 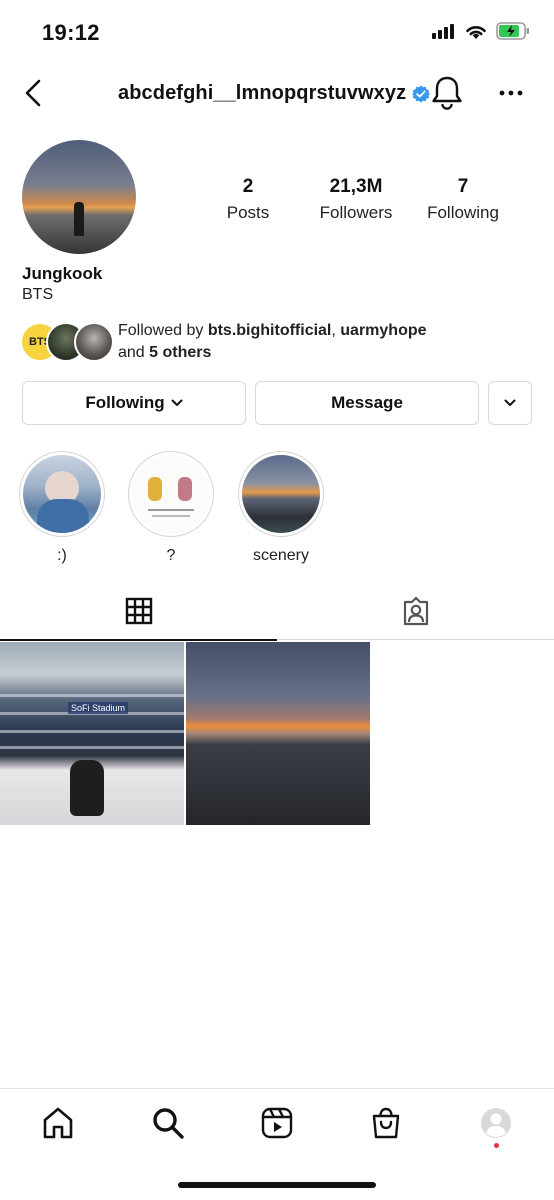 What do you see at coordinates (356, 212) in the screenshot?
I see `stat-followers-label: Followers` at bounding box center [356, 212].